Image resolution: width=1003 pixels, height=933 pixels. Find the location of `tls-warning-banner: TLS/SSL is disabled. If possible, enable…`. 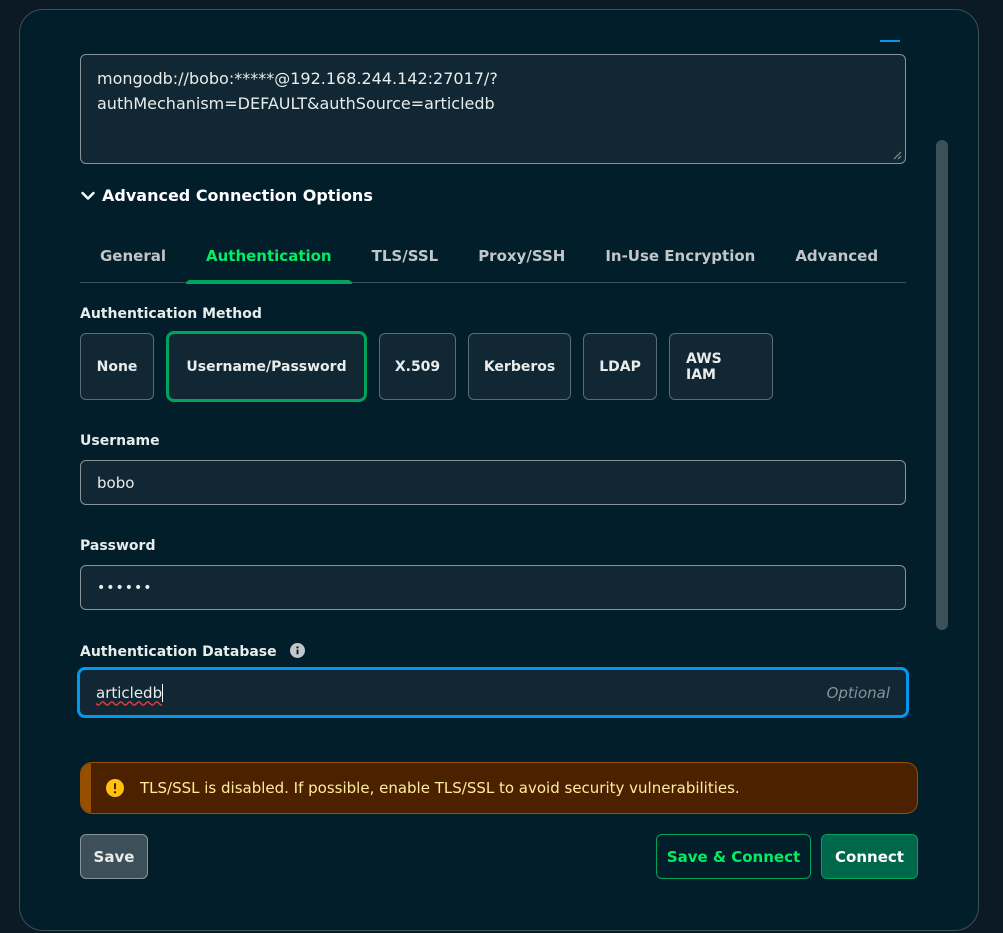

tls-warning-banner: TLS/SSL is disabled. If possible, enable… is located at coordinates (499, 788).